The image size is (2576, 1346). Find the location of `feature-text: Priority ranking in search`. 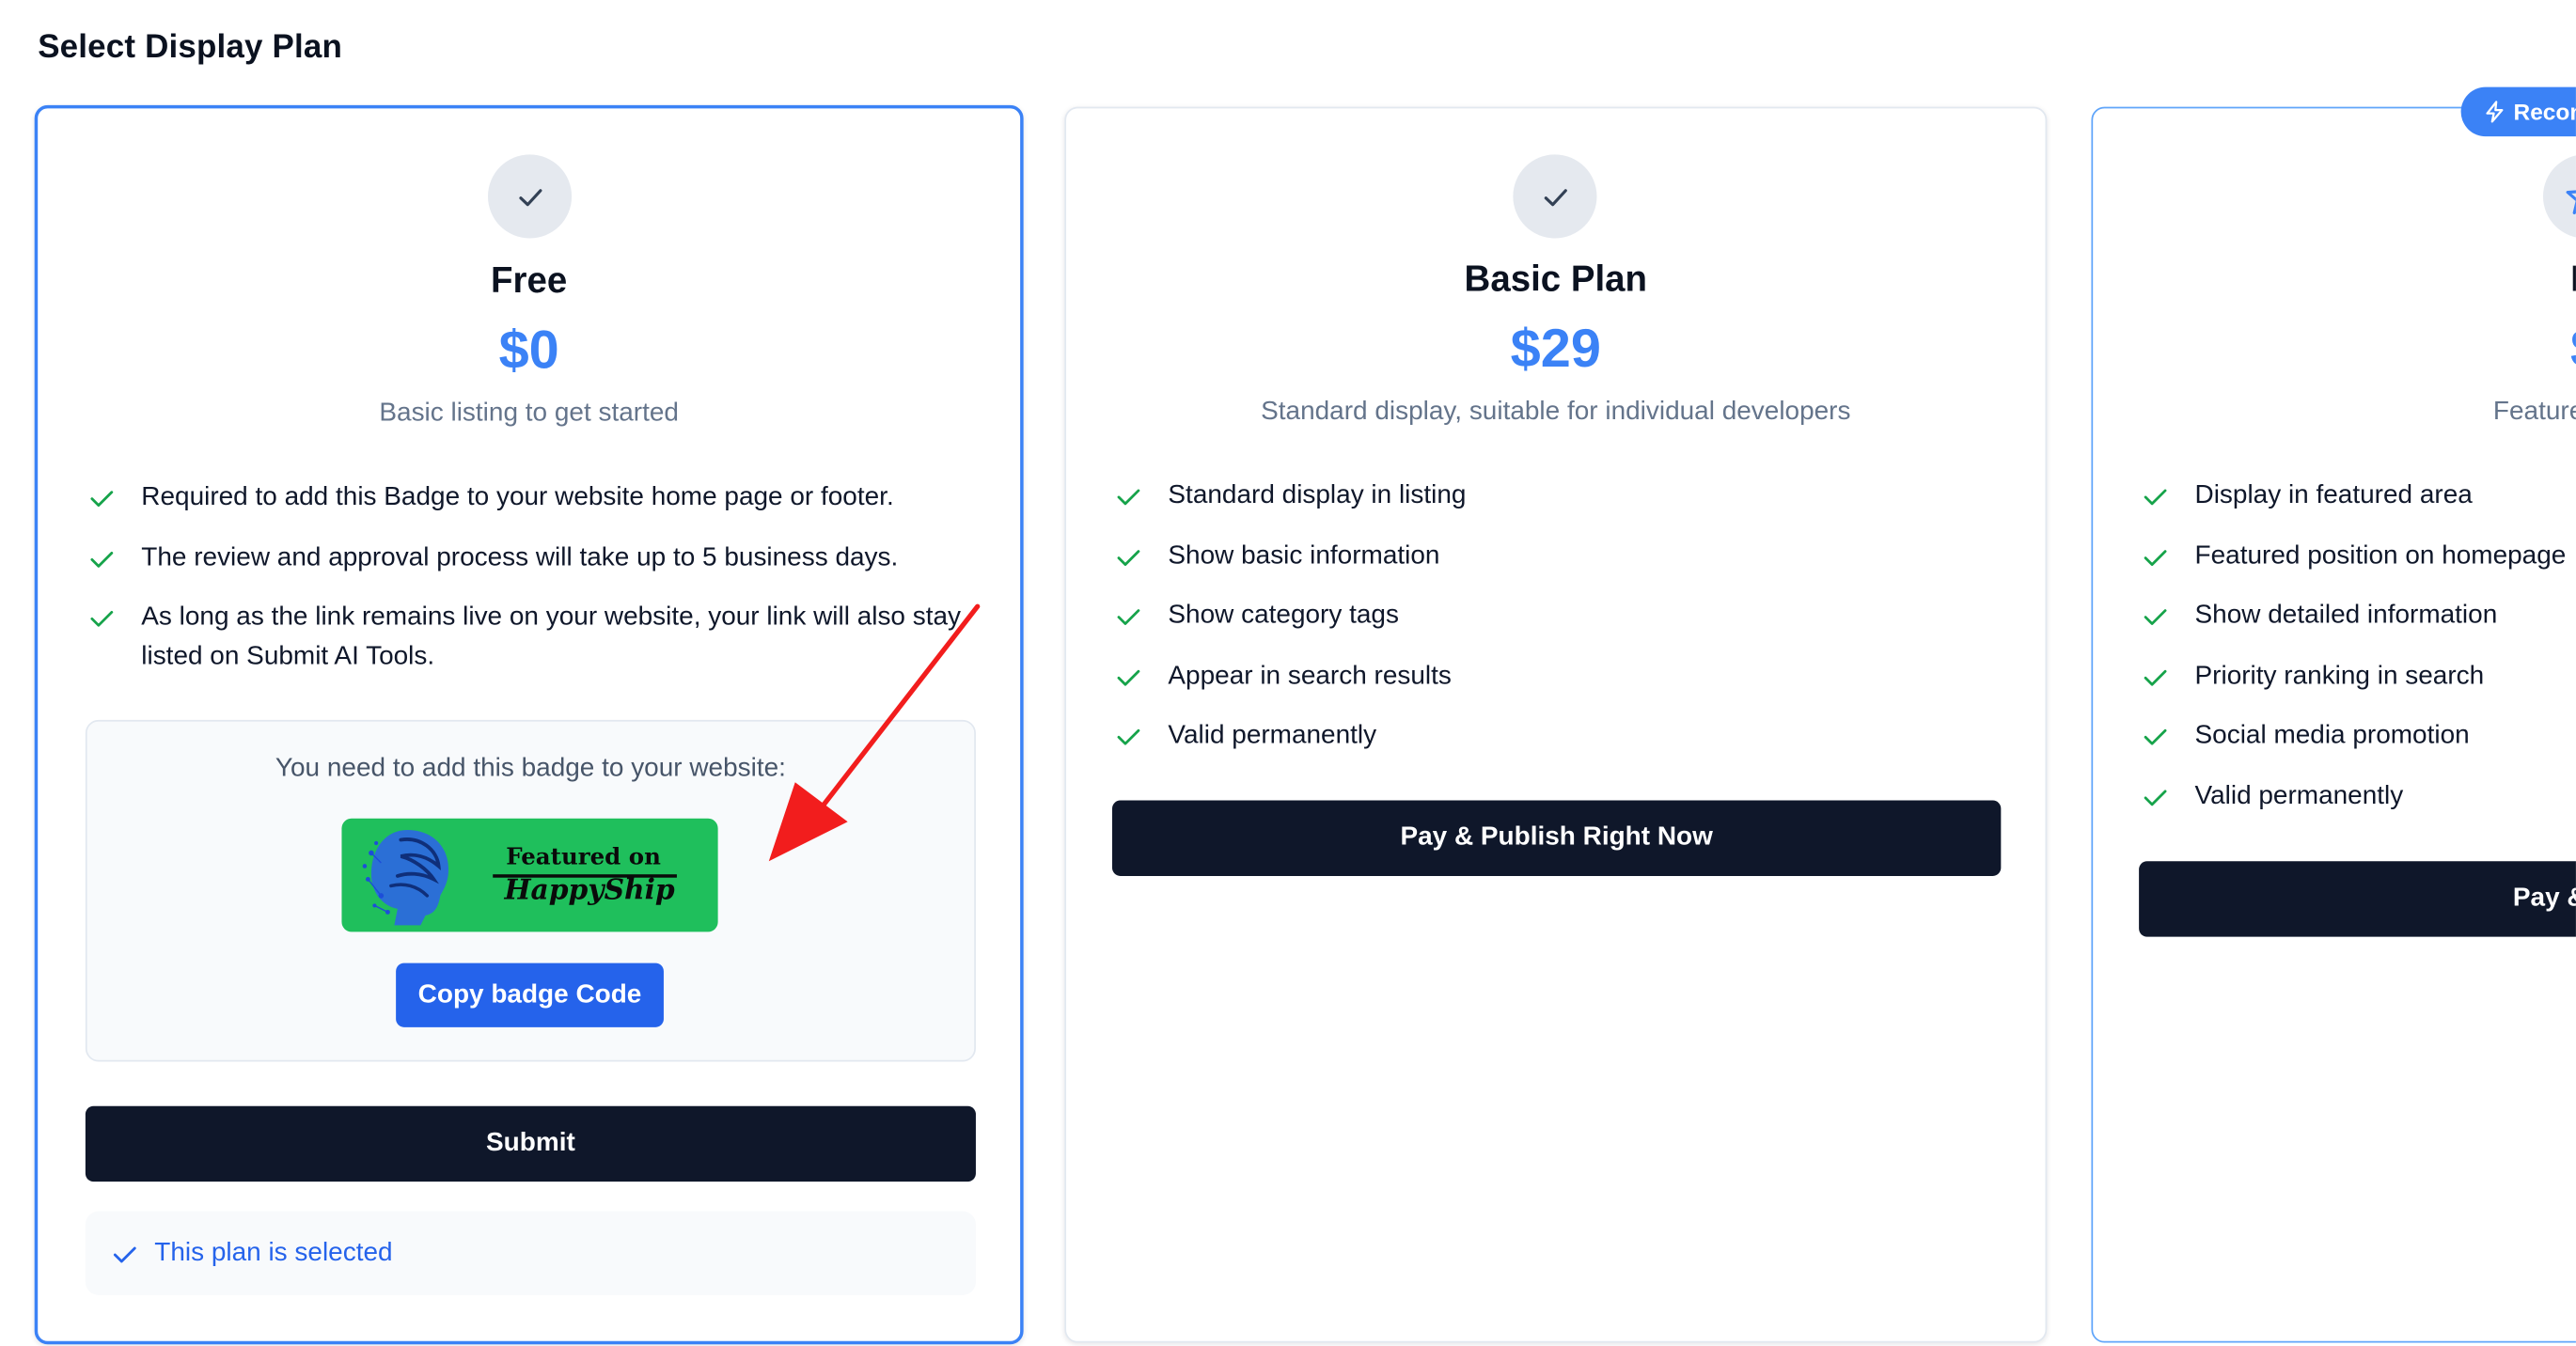

feature-text: Priority ranking in search is located at coordinates (2340, 675).